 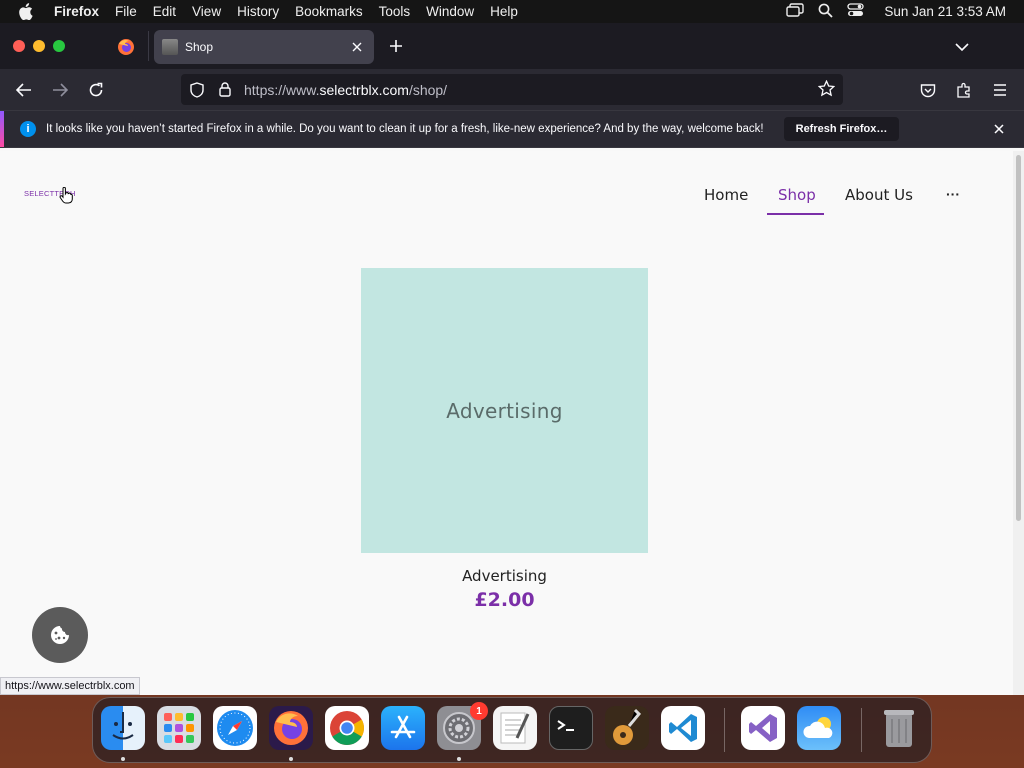 I want to click on tab-shop: Shop, so click(x=264, y=47).